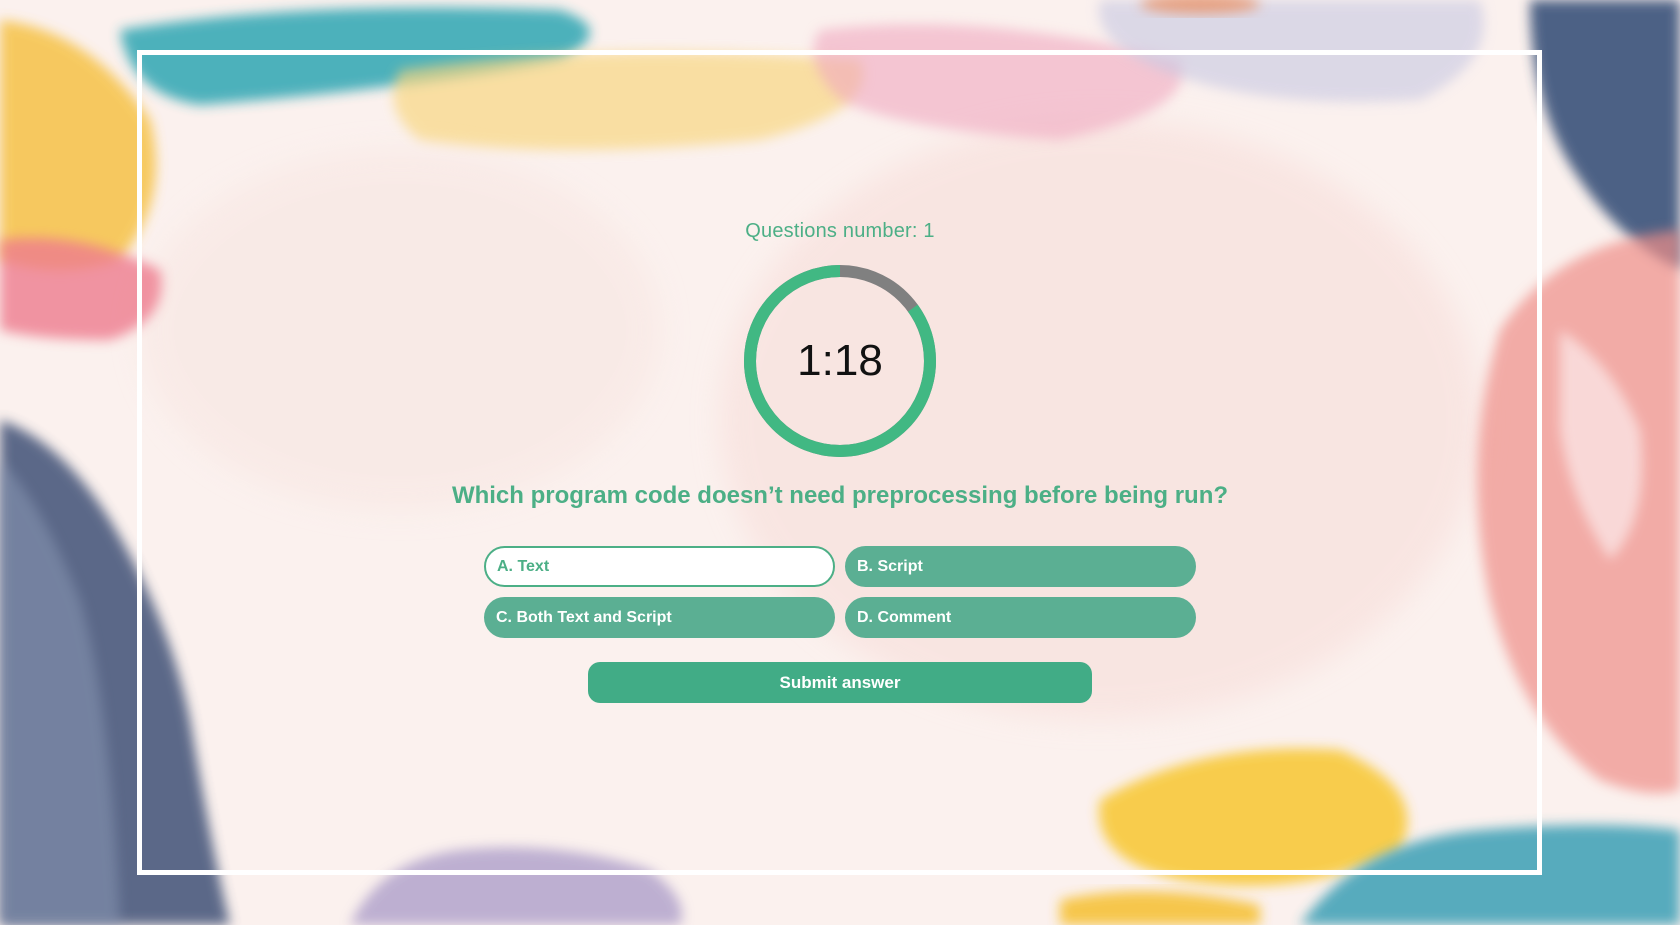 Image resolution: width=1680 pixels, height=925 pixels. I want to click on option-b-button: B. Script, so click(1020, 566).